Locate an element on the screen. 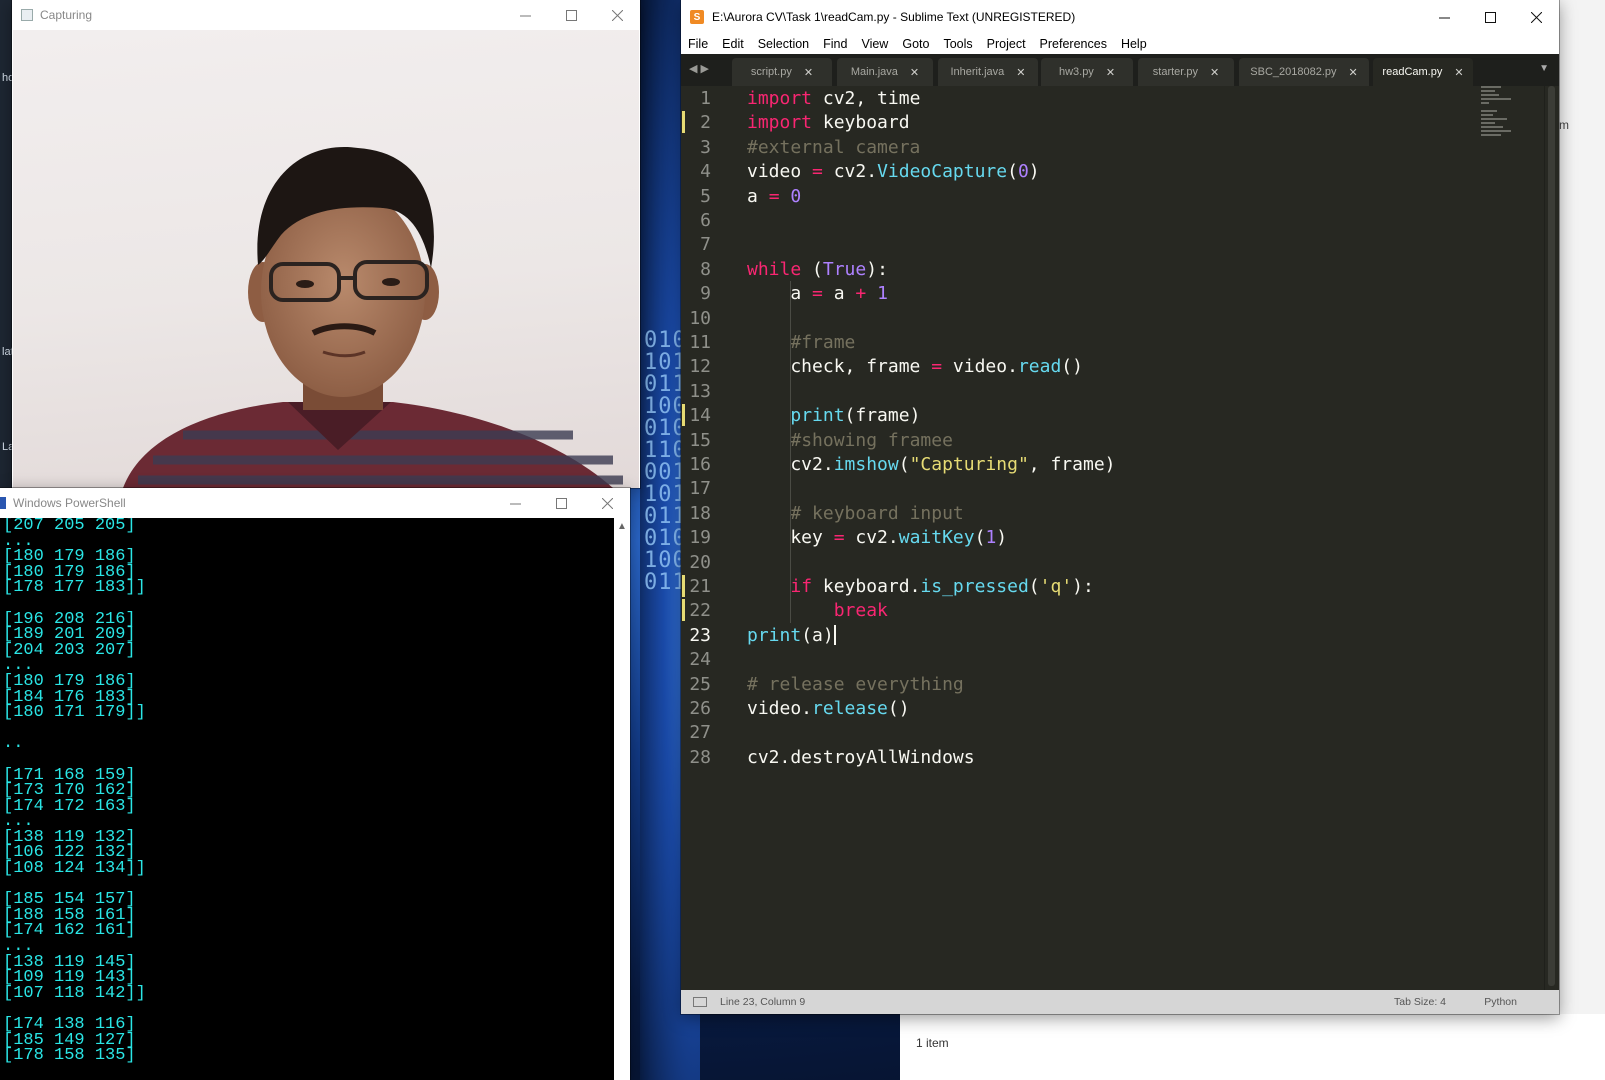 The image size is (1605, 1080). code-line: 18 # keyboard input is located at coordinates (1081, 513).